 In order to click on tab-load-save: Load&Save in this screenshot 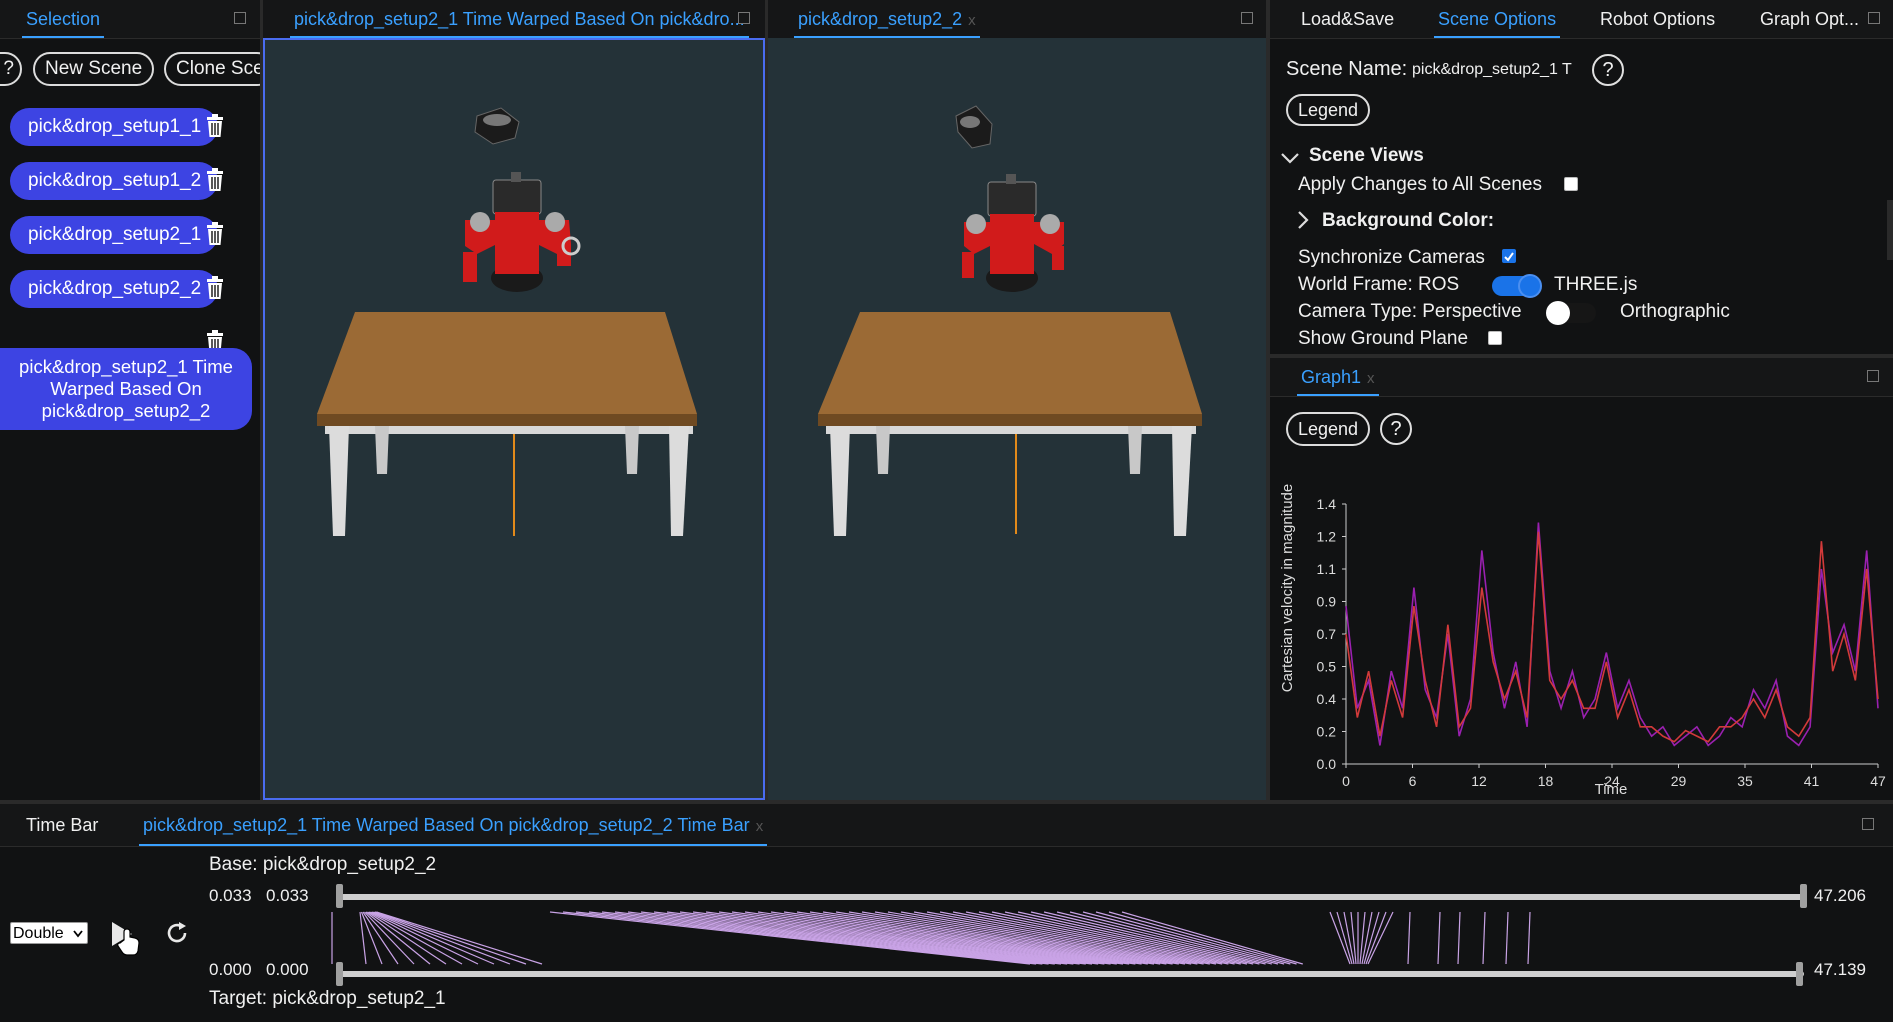, I will do `click(1347, 19)`.